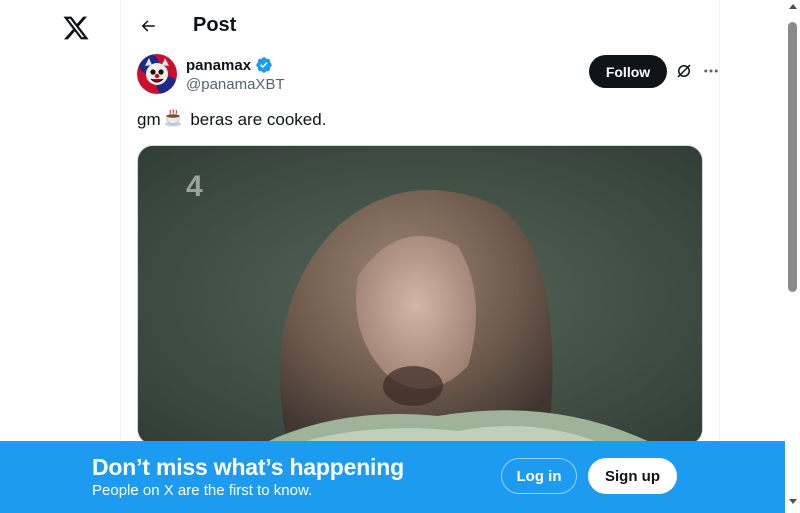 This screenshot has width=800, height=513. Describe the element at coordinates (157, 74) in the screenshot. I see `avatar` at that location.